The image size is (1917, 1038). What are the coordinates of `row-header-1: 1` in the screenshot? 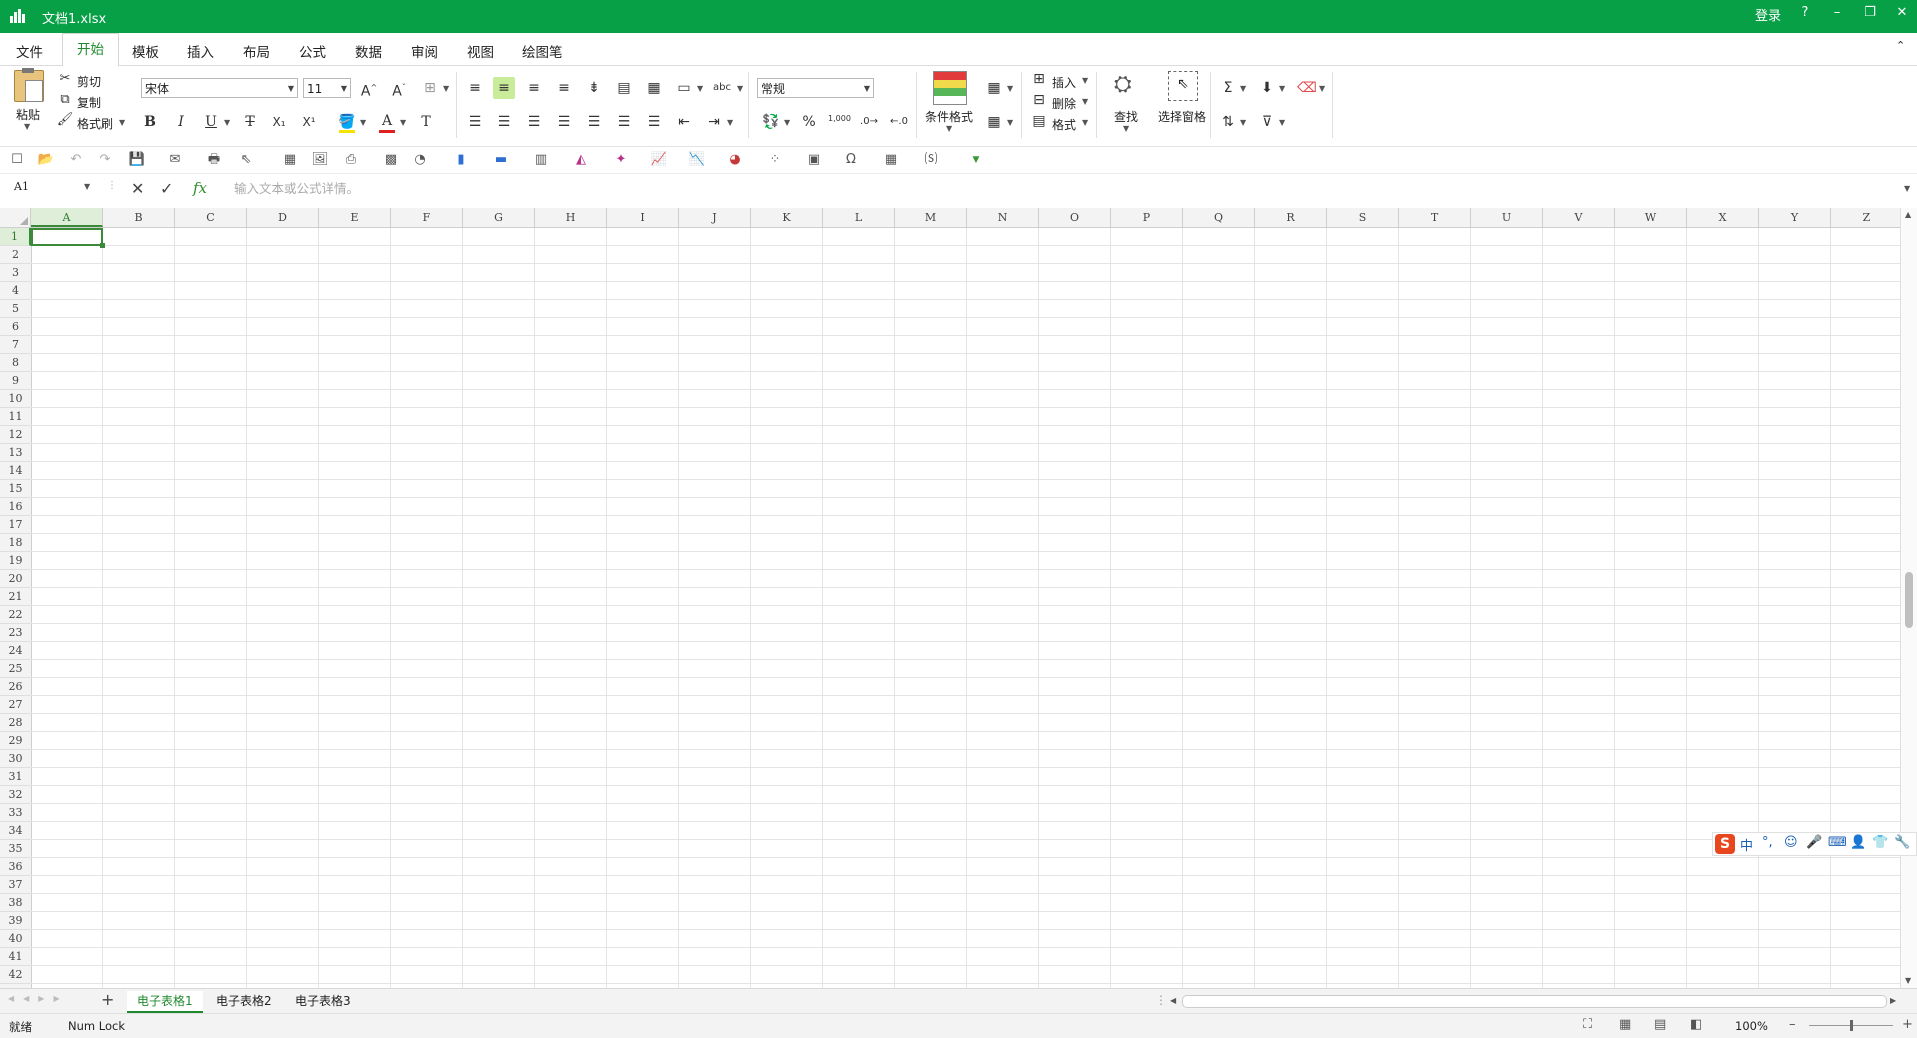 It's located at (15, 237).